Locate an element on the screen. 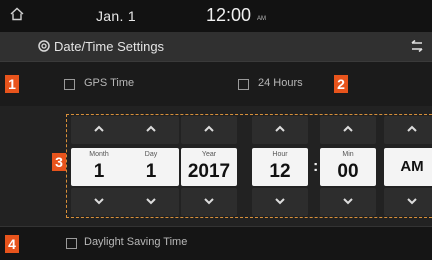  24-hours-checkbox: 24 Hours is located at coordinates (282, 84).